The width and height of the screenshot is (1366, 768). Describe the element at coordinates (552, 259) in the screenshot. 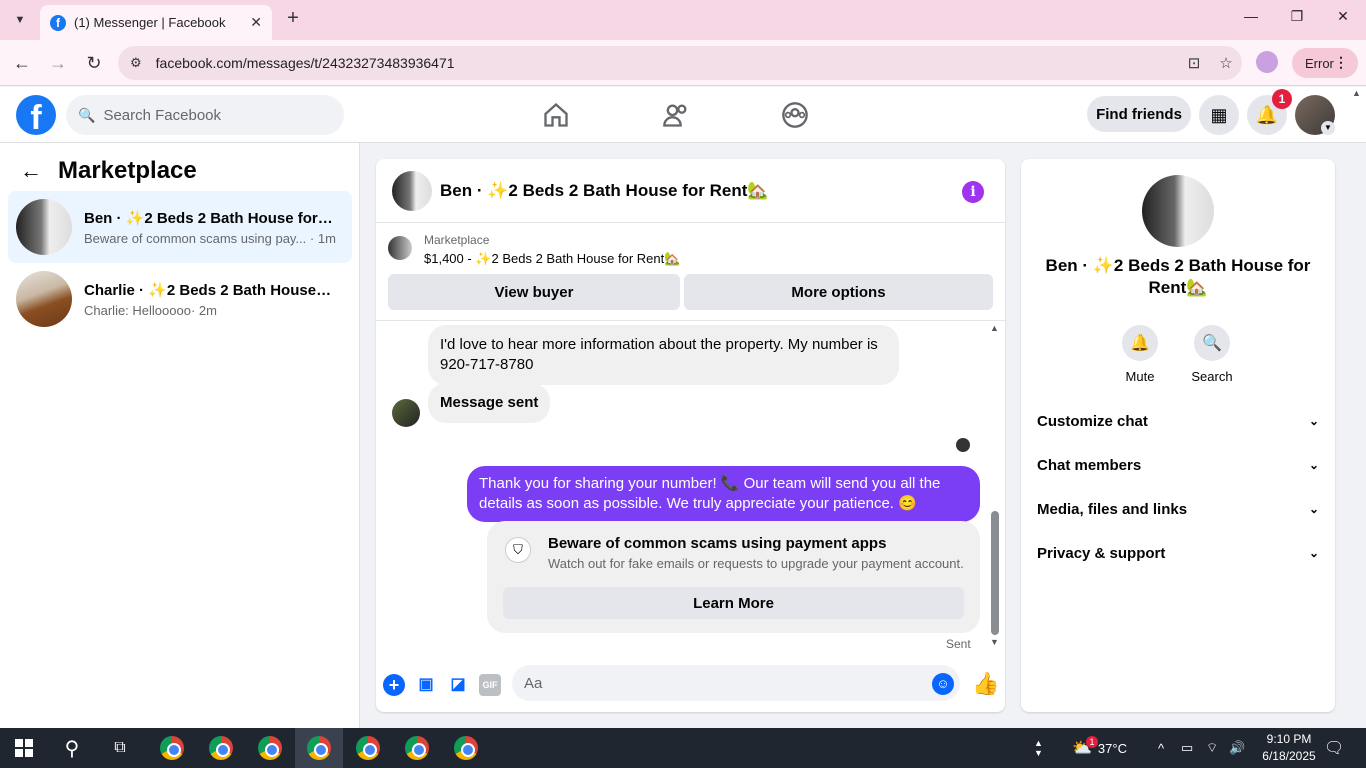

I see `listing-title-price: $1,400 - ✨2 Beds 2 Bath House for Rent🏡` at that location.